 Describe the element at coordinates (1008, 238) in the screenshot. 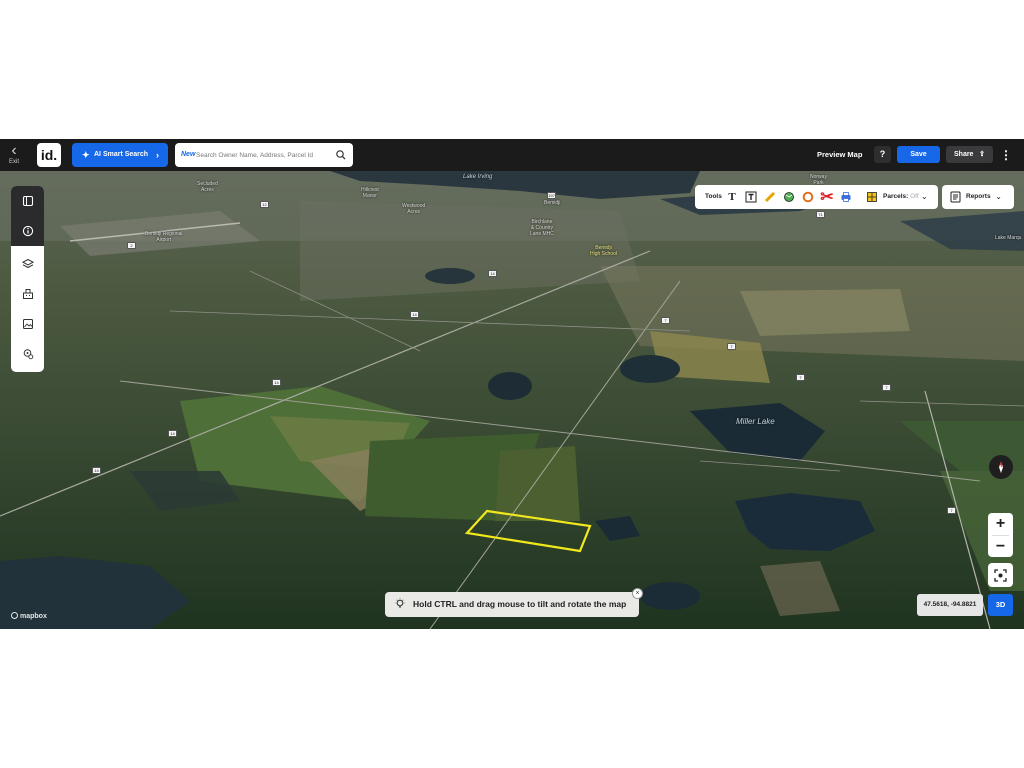

I see `label-lake-marquette: Lake Marqu` at that location.